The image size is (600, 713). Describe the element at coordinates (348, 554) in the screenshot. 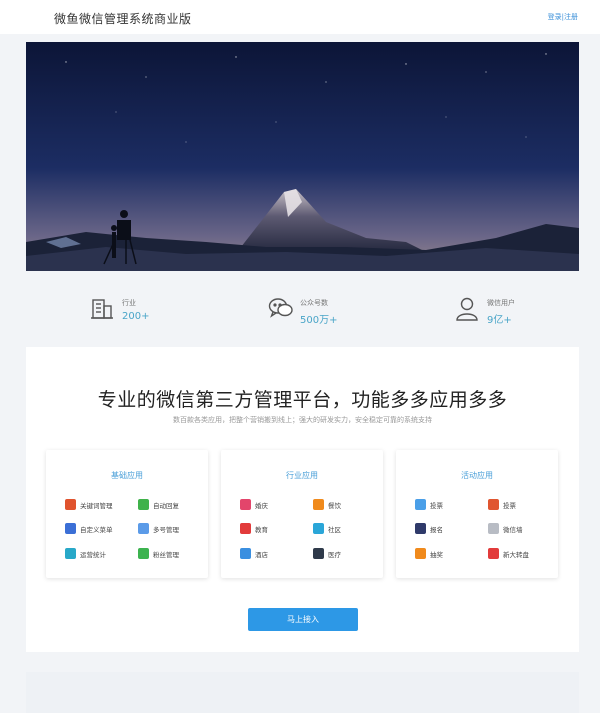

I see `app-item: 医疗` at that location.